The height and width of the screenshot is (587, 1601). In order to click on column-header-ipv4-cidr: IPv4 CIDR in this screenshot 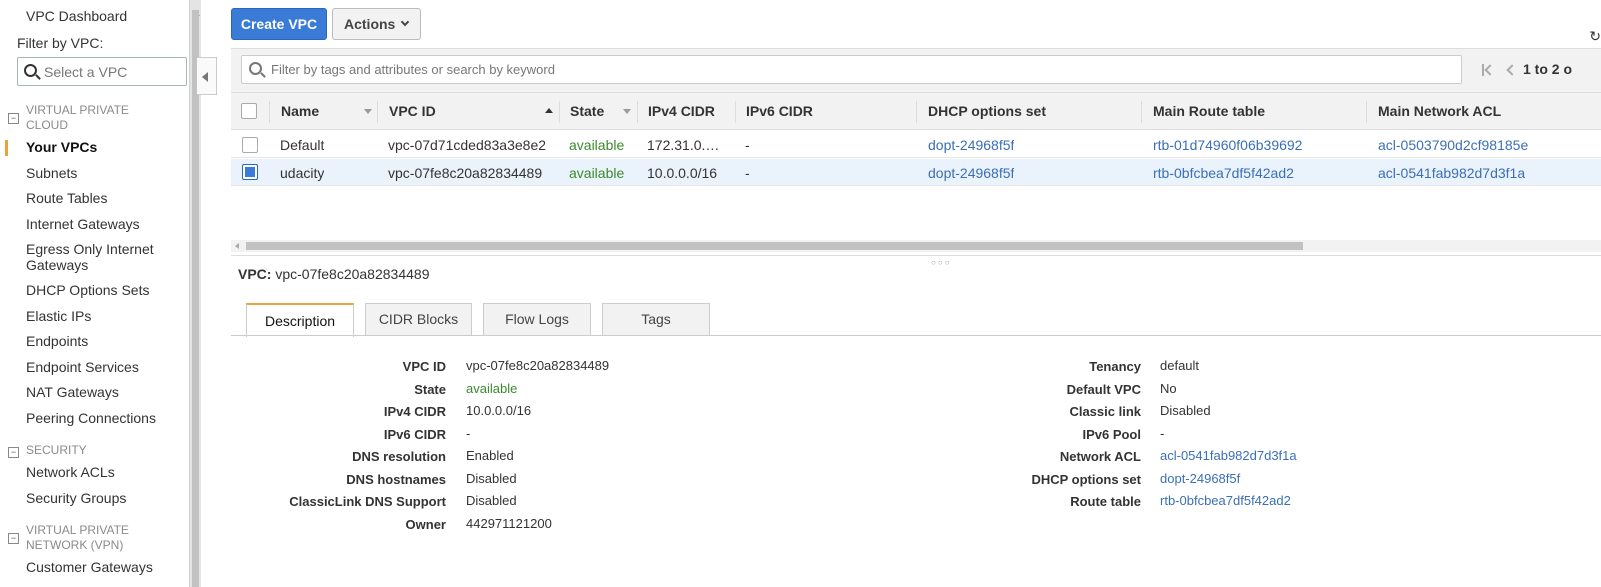, I will do `click(681, 111)`.